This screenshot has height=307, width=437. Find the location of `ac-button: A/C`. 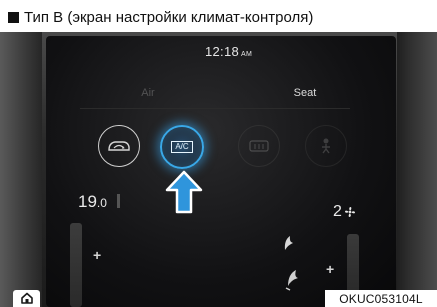

ac-button: A/C is located at coordinates (182, 147).